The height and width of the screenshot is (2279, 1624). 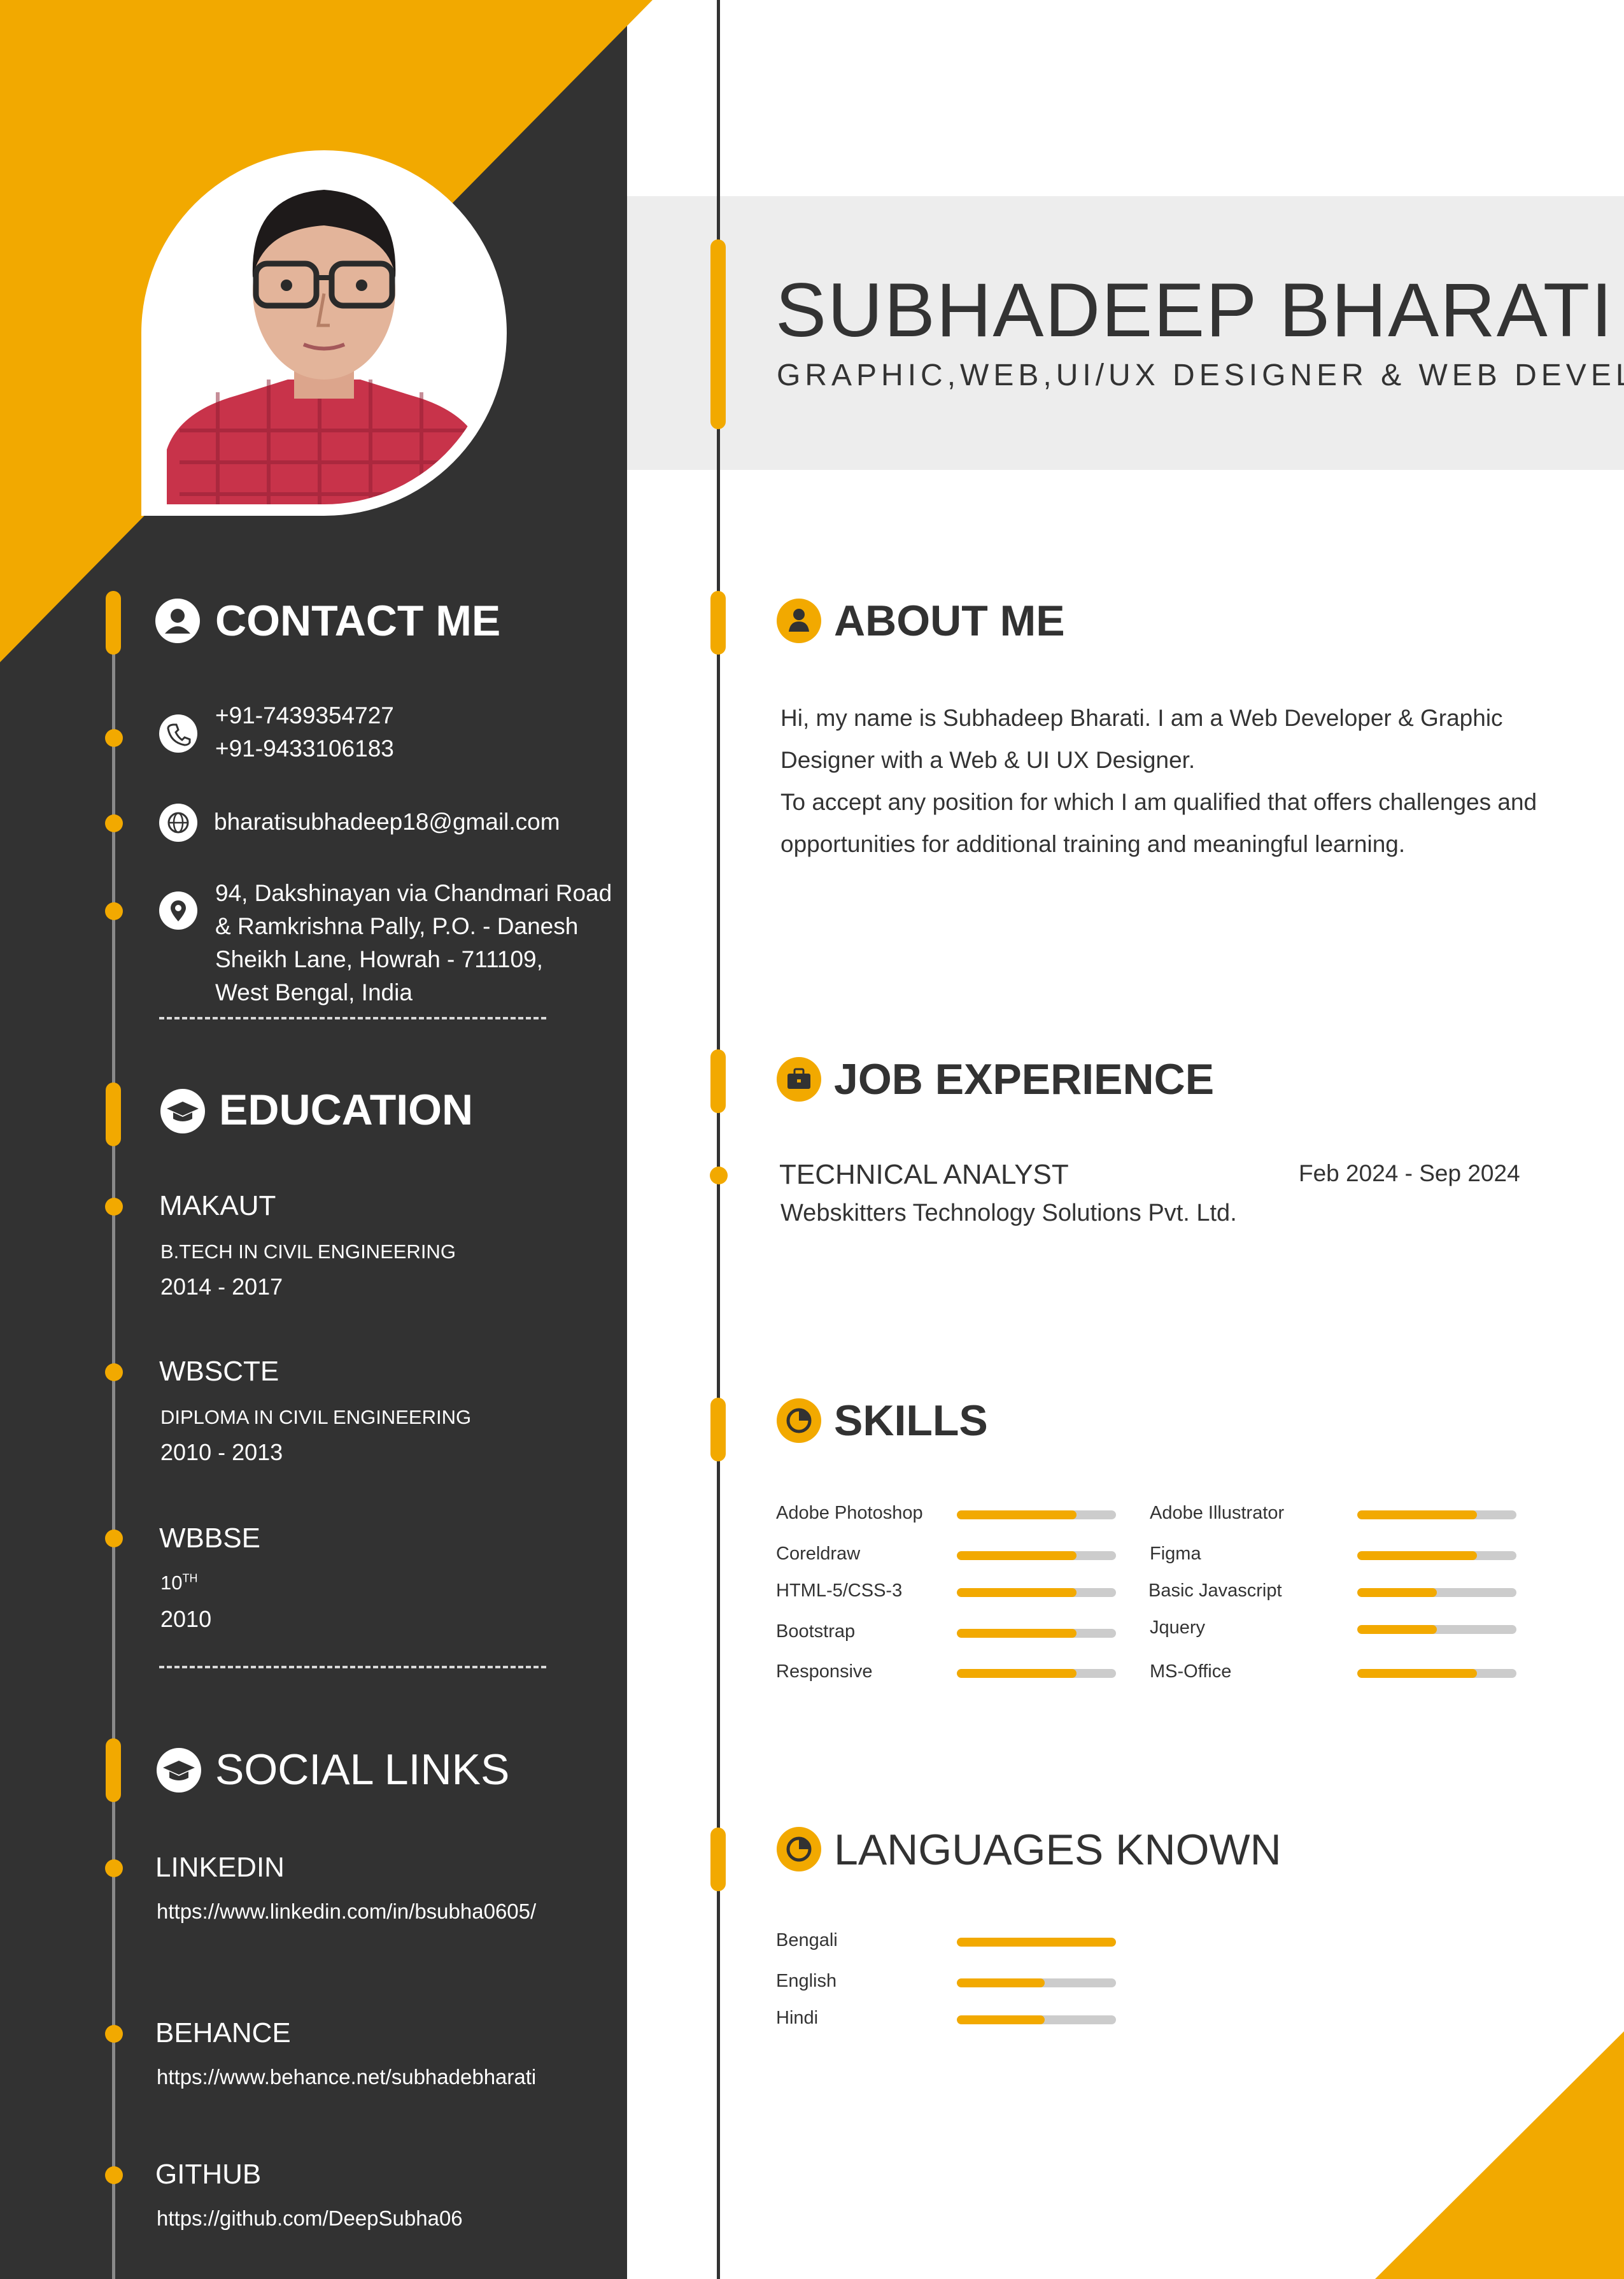 I want to click on skill-label: Bootstrap, so click(x=816, y=1631).